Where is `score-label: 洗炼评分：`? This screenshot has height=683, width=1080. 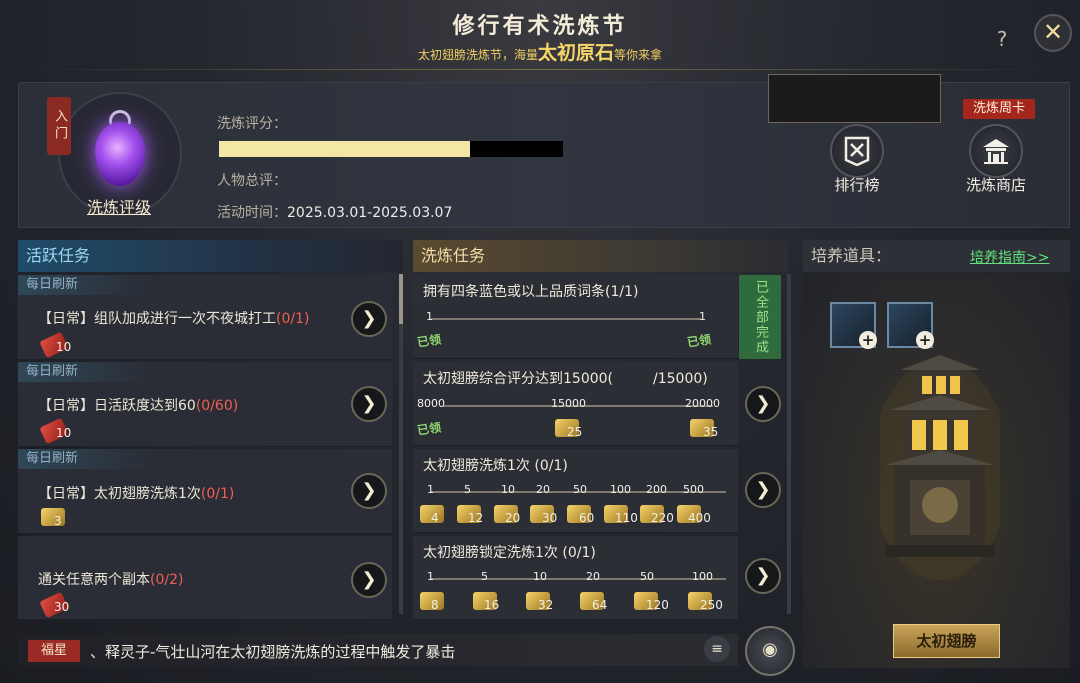 score-label: 洗炼评分： is located at coordinates (252, 124).